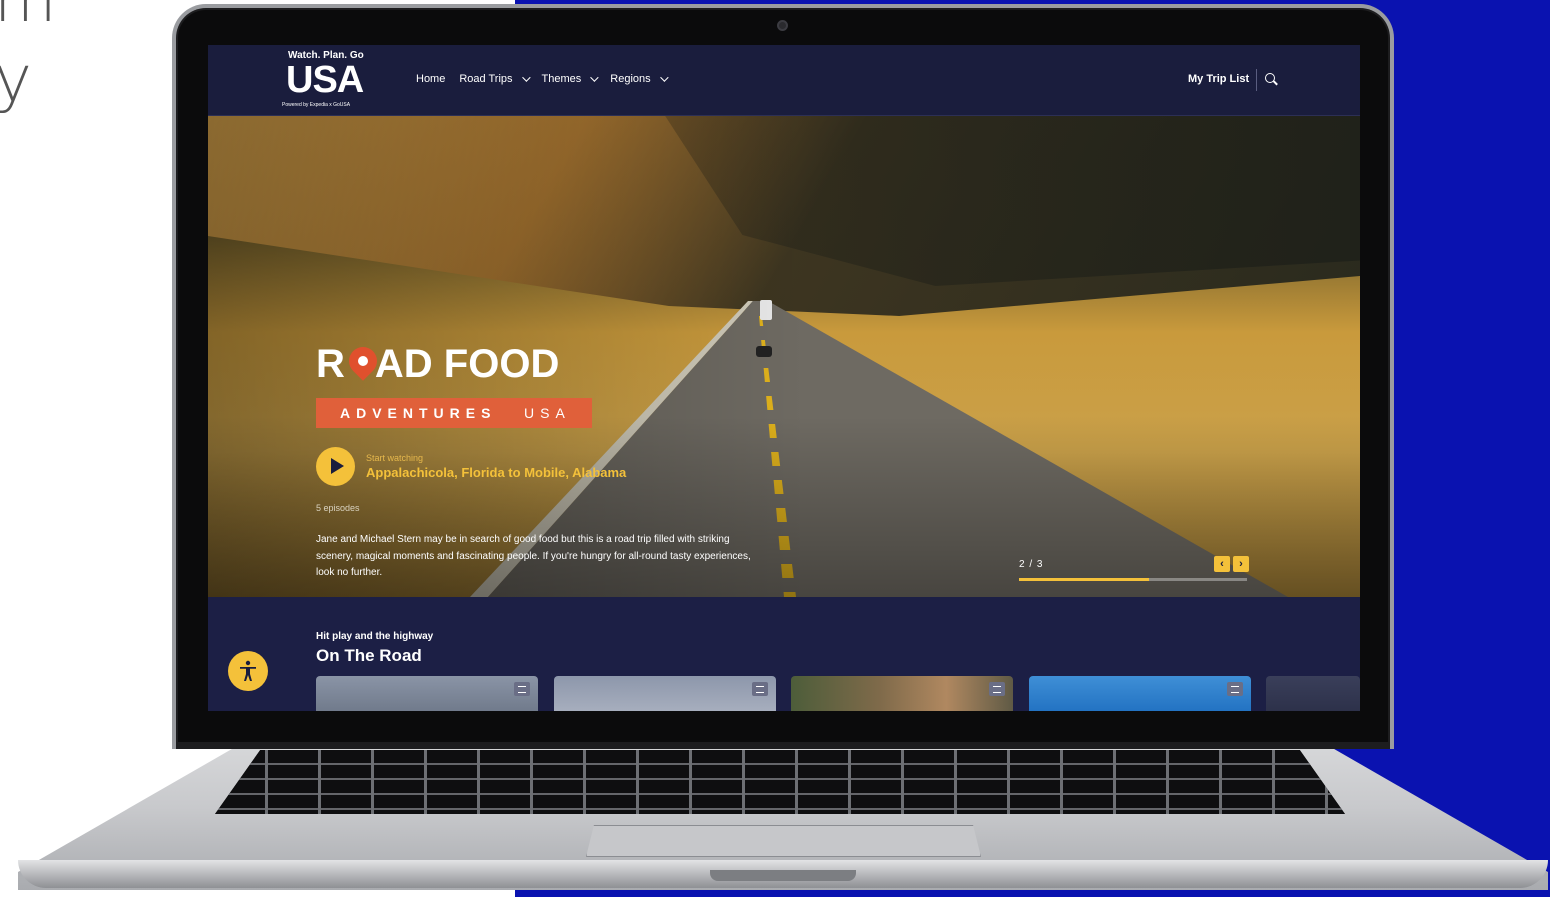  Describe the element at coordinates (28, 18) in the screenshot. I see `backdrop-text-line: m` at that location.